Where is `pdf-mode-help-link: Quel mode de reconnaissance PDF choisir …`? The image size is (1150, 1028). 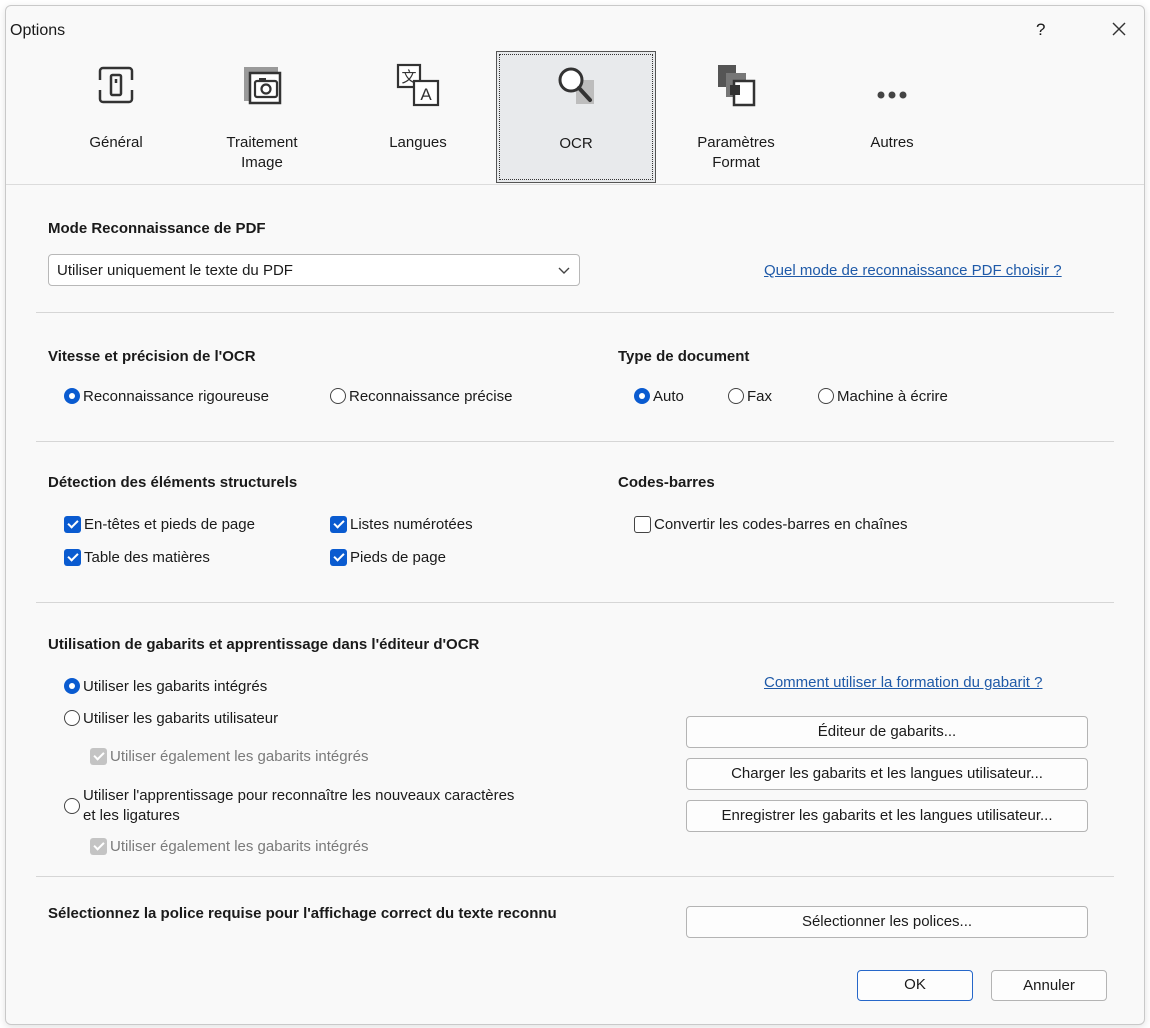 pdf-mode-help-link: Quel mode de reconnaissance PDF choisir … is located at coordinates (913, 270).